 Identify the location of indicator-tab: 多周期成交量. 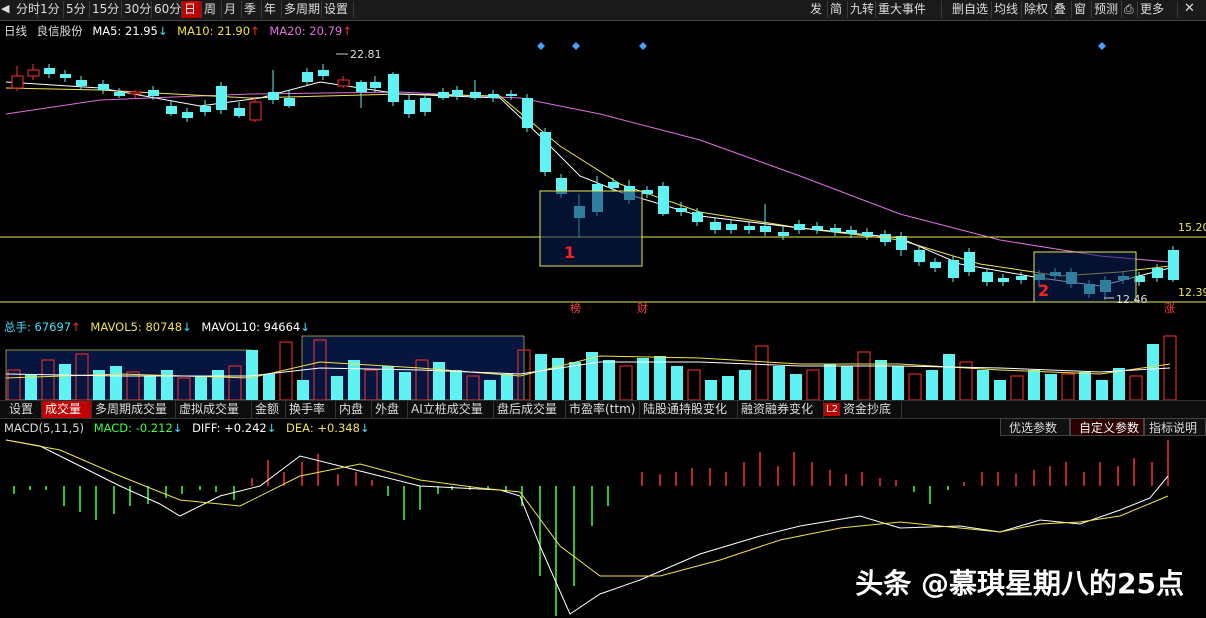
(134, 409).